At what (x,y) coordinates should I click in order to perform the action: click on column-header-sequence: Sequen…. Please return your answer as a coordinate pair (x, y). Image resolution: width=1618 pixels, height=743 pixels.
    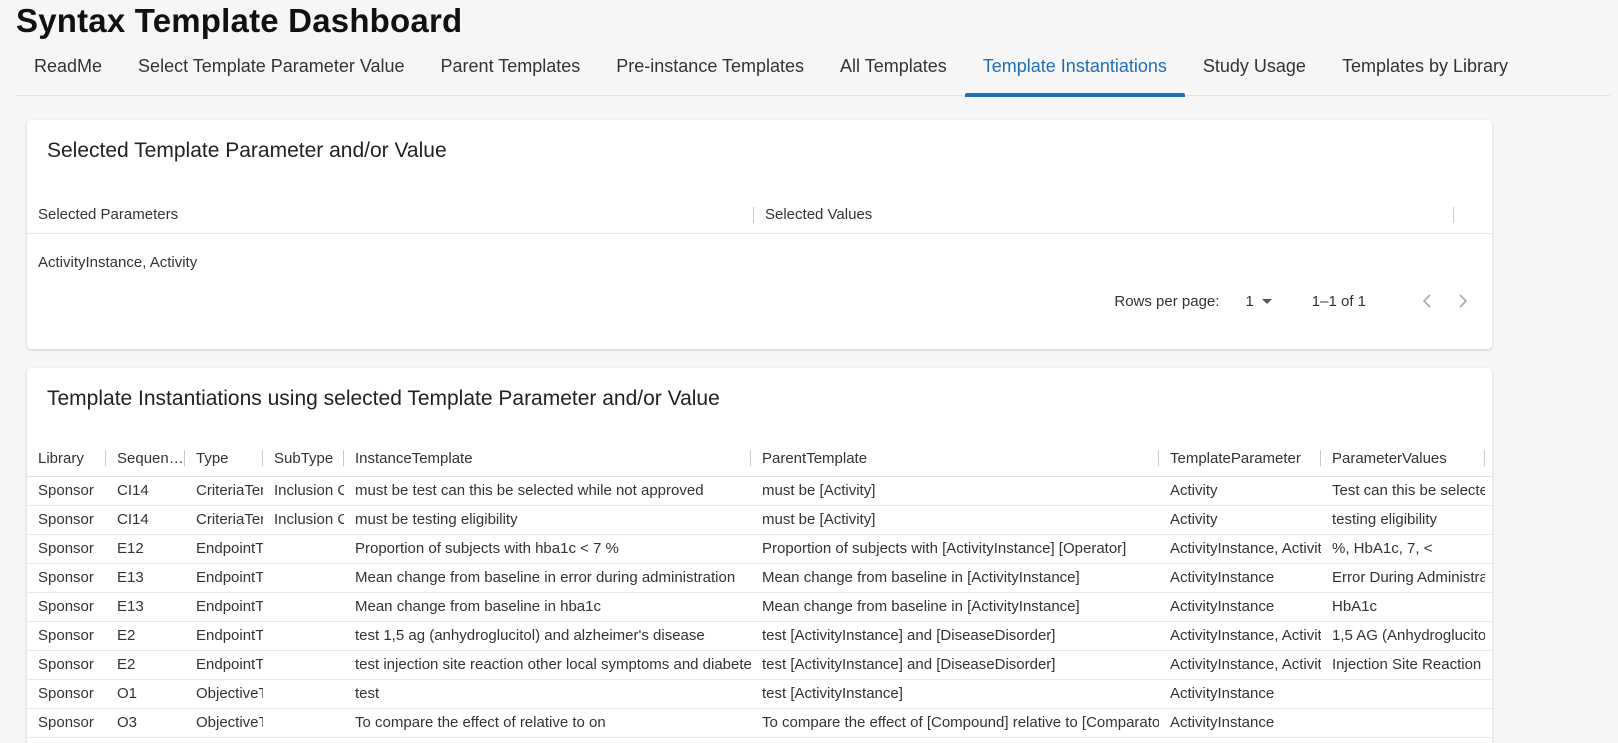
    Looking at the image, I should click on (145, 458).